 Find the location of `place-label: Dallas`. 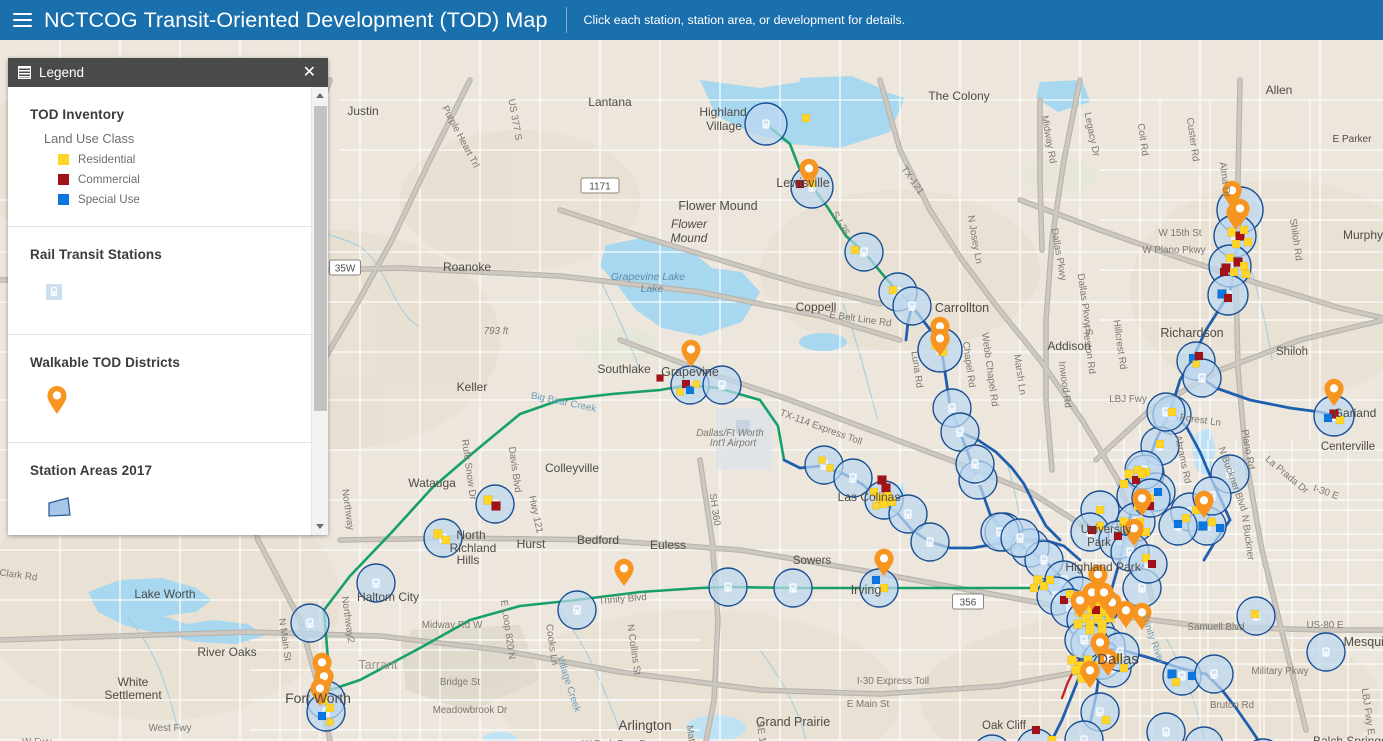

place-label: Dallas is located at coordinates (1118, 659).